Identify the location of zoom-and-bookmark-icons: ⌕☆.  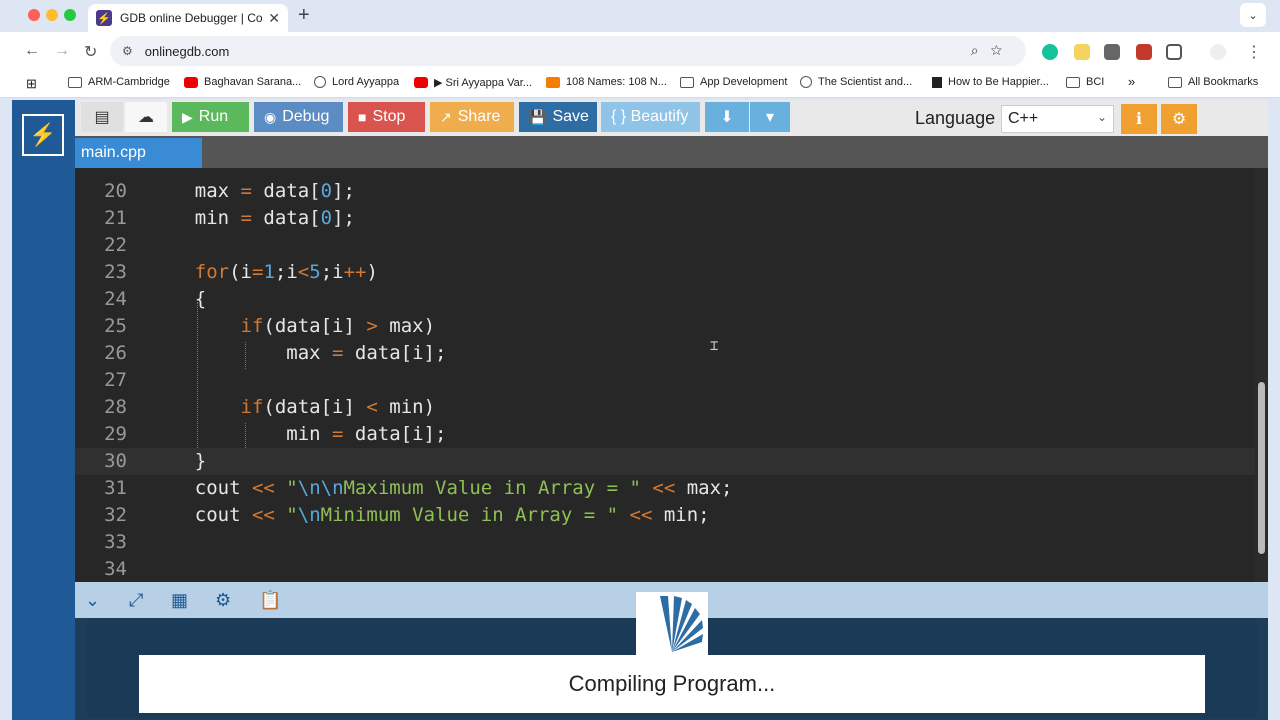
(992, 50).